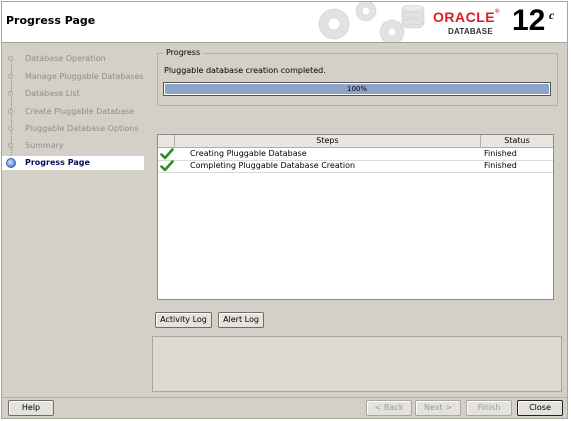 The width and height of the screenshot is (571, 421). Describe the element at coordinates (328, 141) in the screenshot. I see `steps-column-header: Steps` at that location.